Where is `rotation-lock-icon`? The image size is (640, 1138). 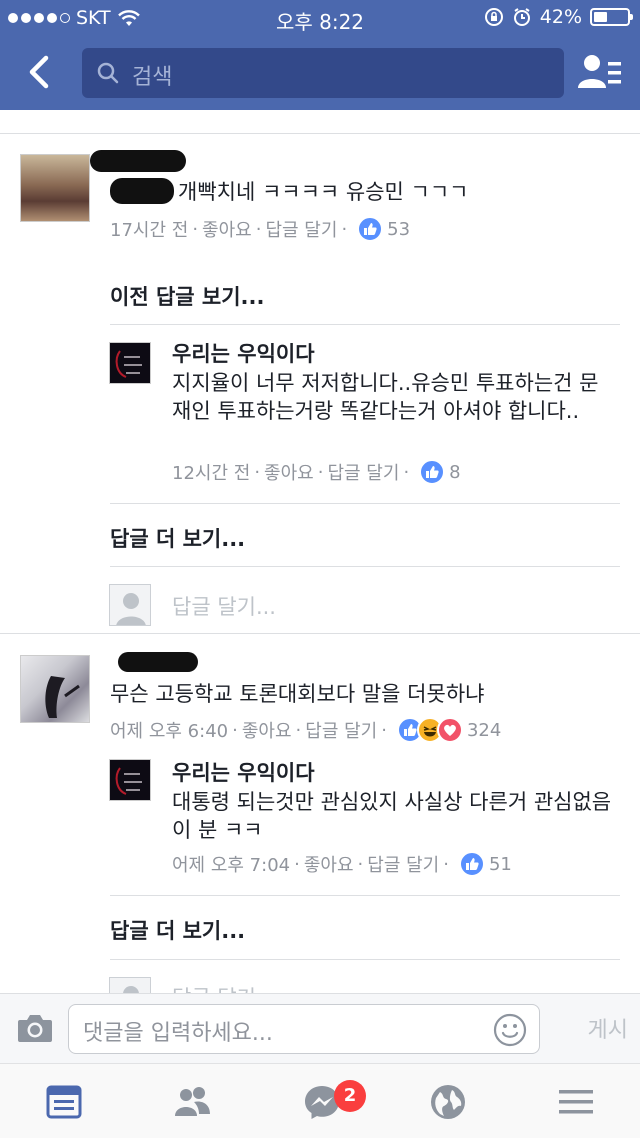 rotation-lock-icon is located at coordinates (493, 17).